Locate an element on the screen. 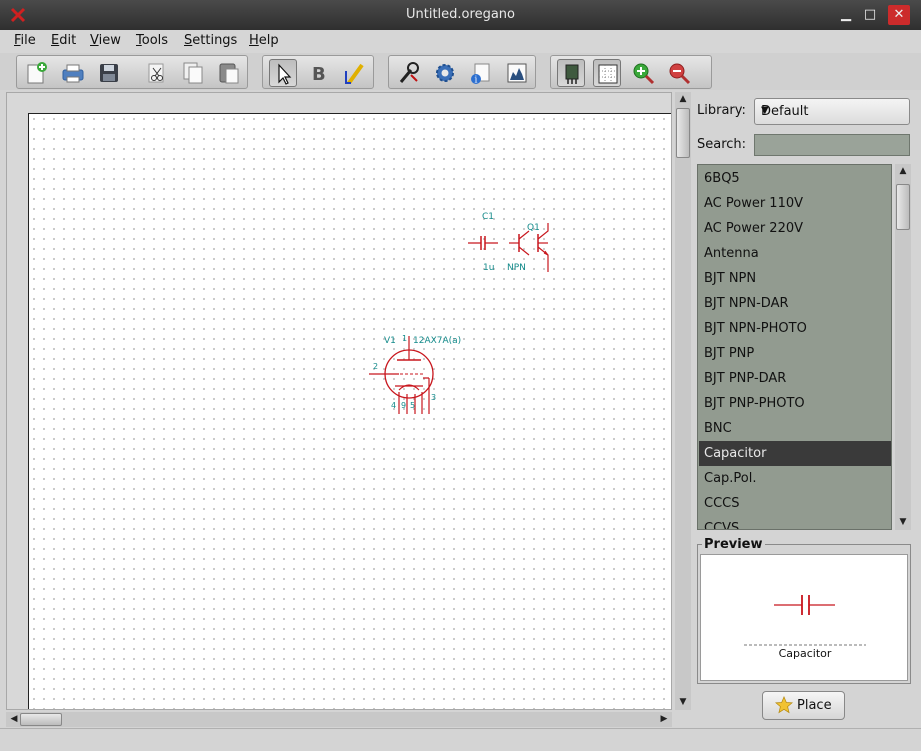 The width and height of the screenshot is (921, 751). preview-box: Capacitor is located at coordinates (804, 617).